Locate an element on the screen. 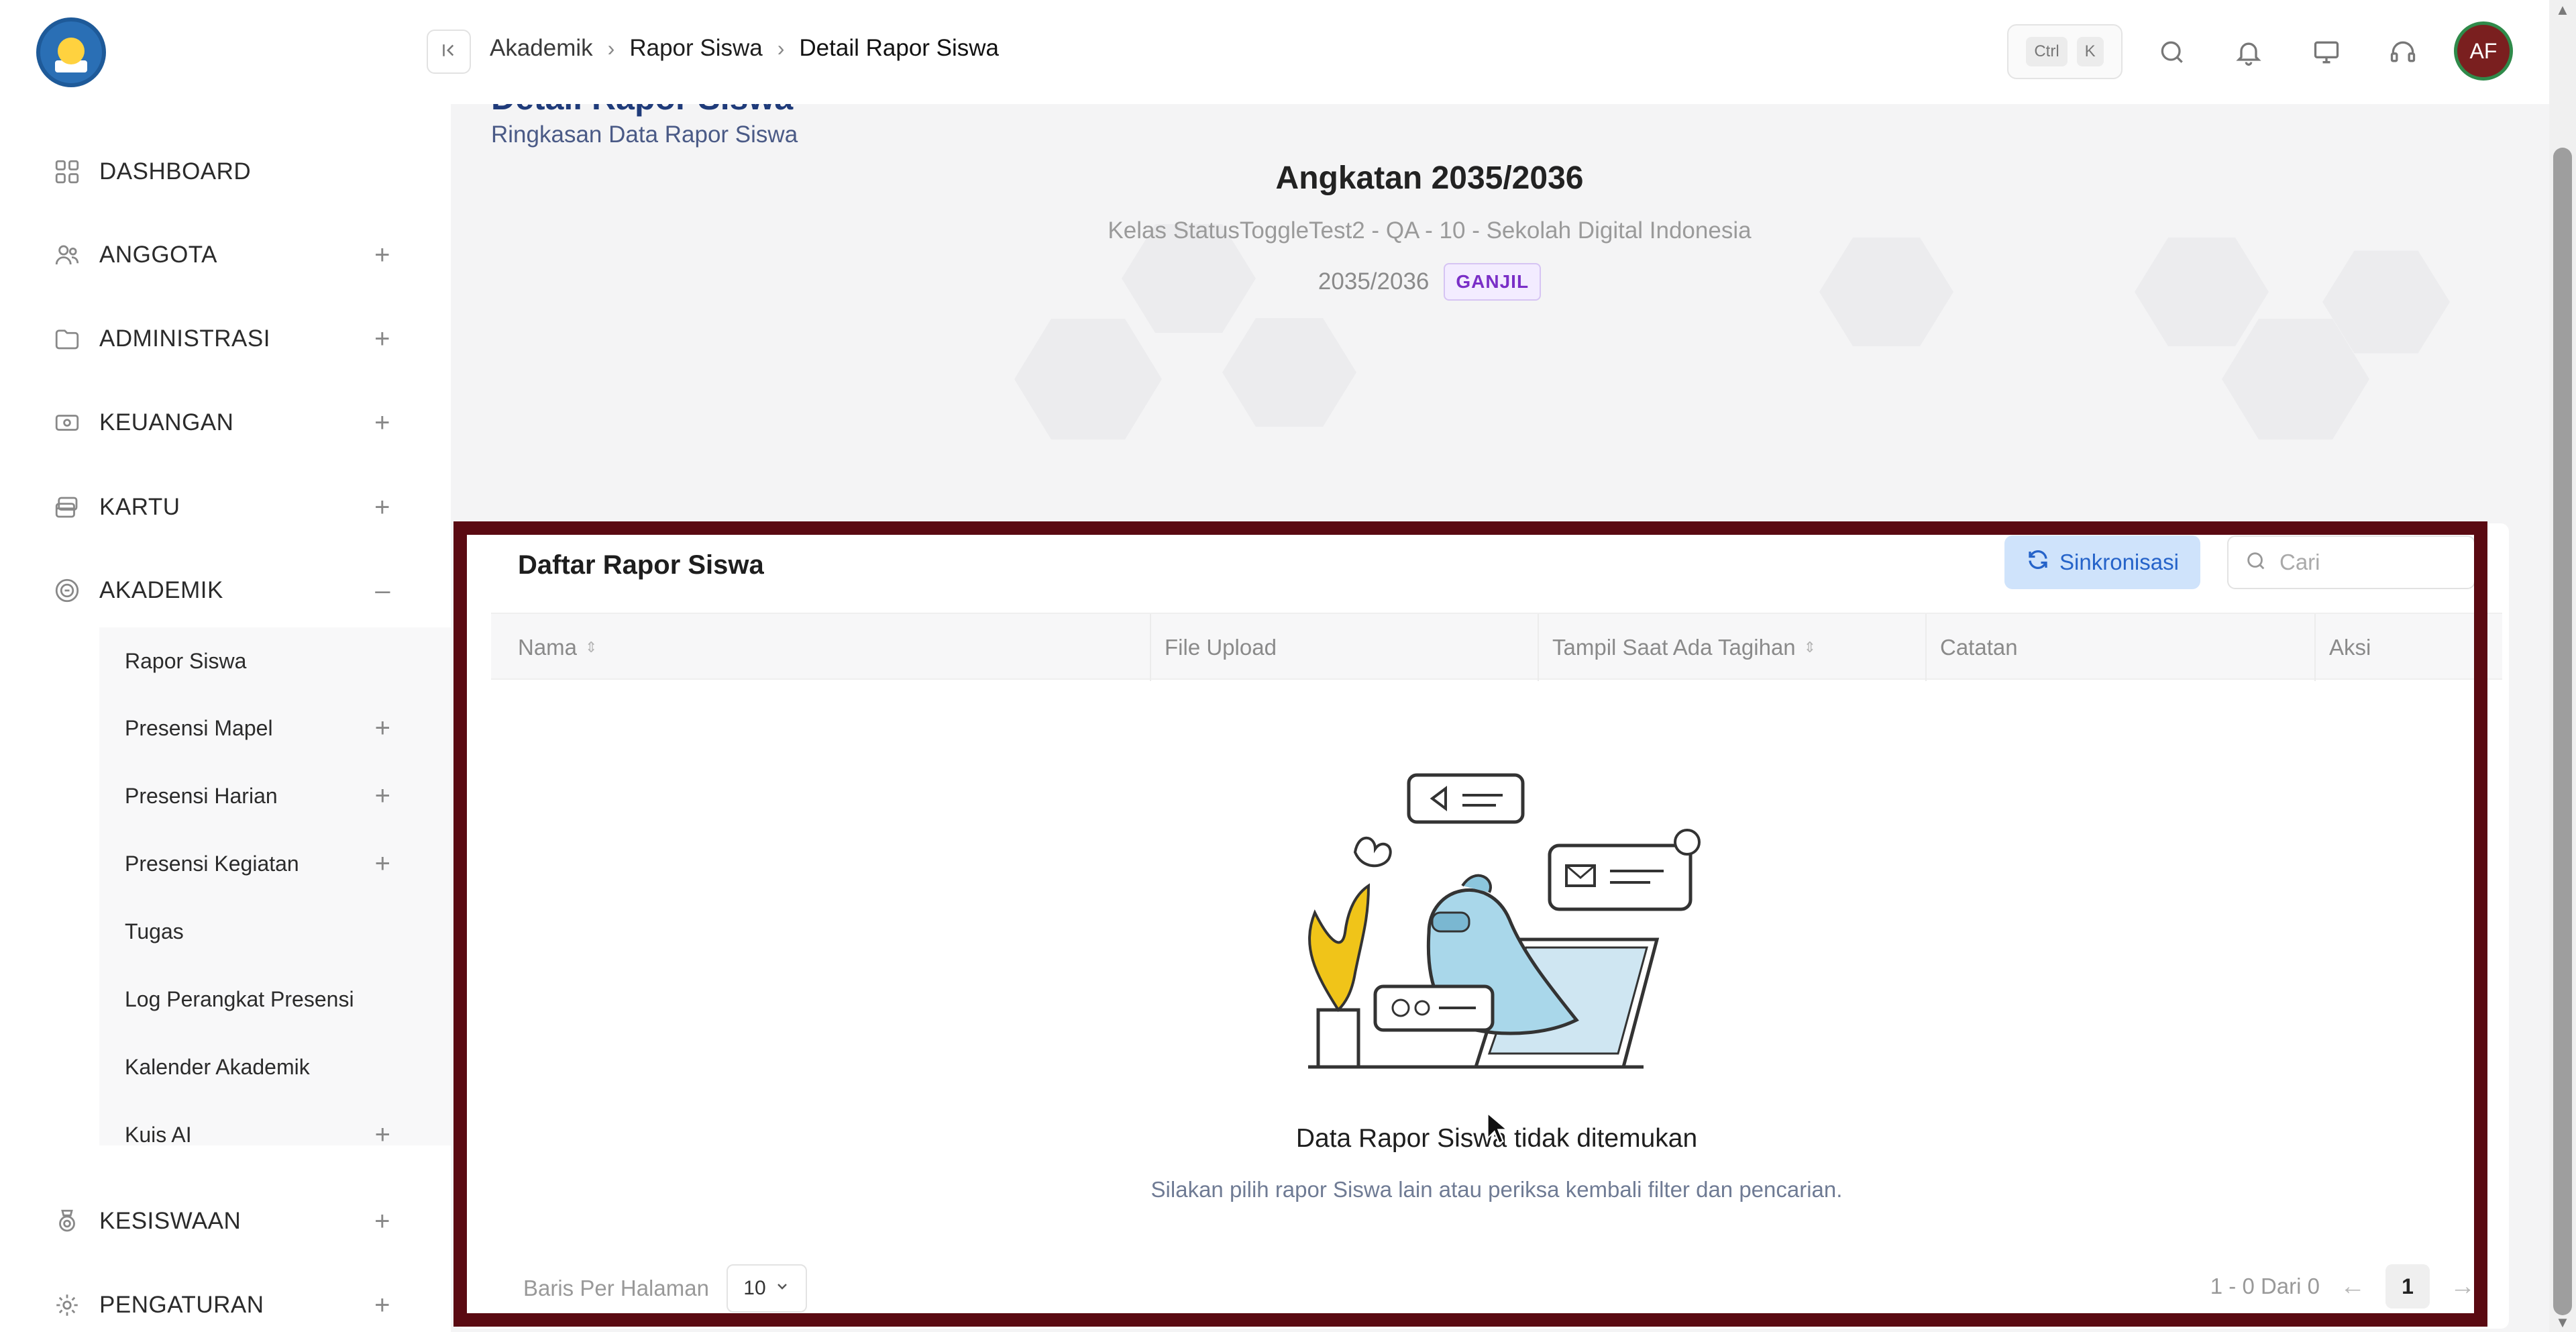 The width and height of the screenshot is (2576, 1332). sidebar-item-label: PENGATURAN is located at coordinates (181, 1305).